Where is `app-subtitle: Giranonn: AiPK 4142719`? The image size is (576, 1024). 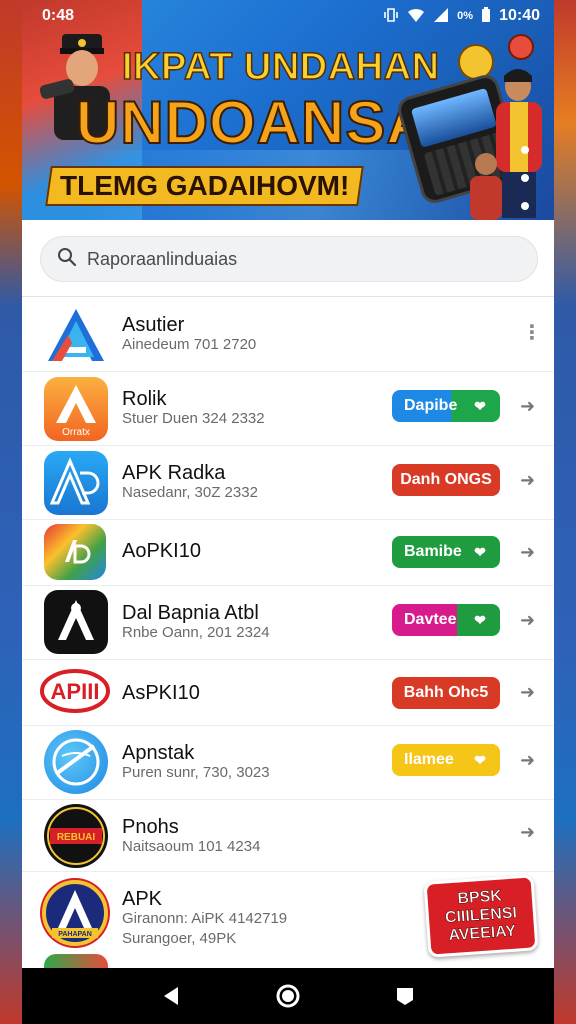 app-subtitle: Giranonn: AiPK 4142719 is located at coordinates (205, 918).